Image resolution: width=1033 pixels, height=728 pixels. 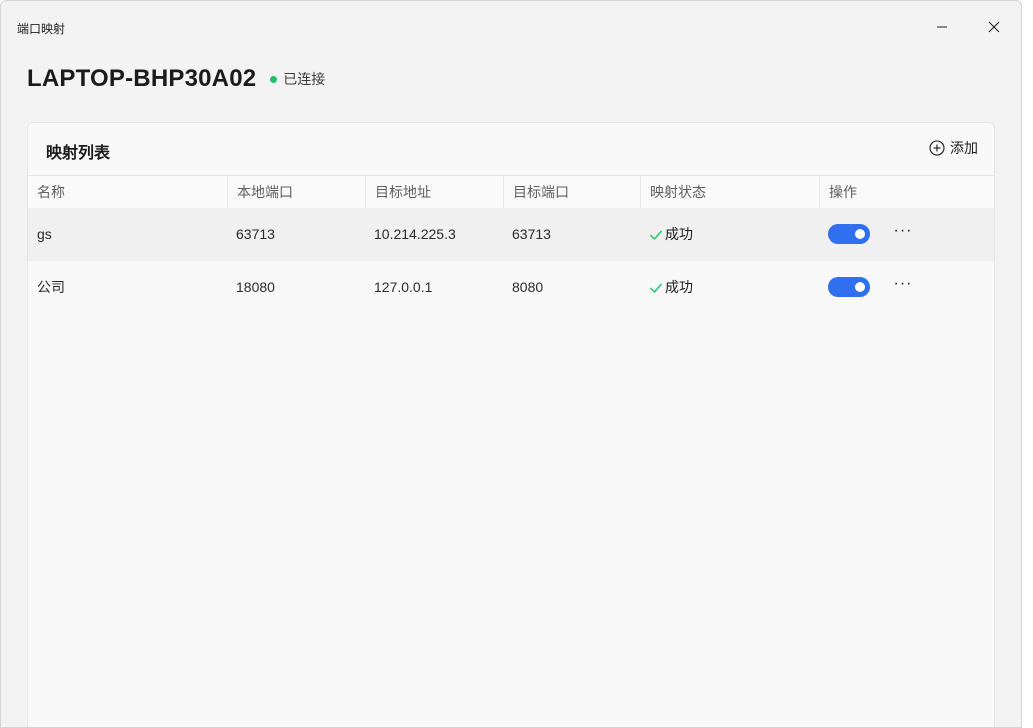 What do you see at coordinates (511, 234) in the screenshot?
I see `table-row: gs 63713 10.214.225.3 63713 成功 ···` at bounding box center [511, 234].